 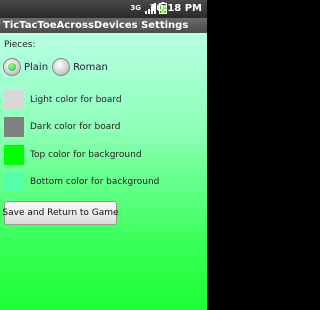 I want to click on pieces-label: Pieces:, so click(x=20, y=45).